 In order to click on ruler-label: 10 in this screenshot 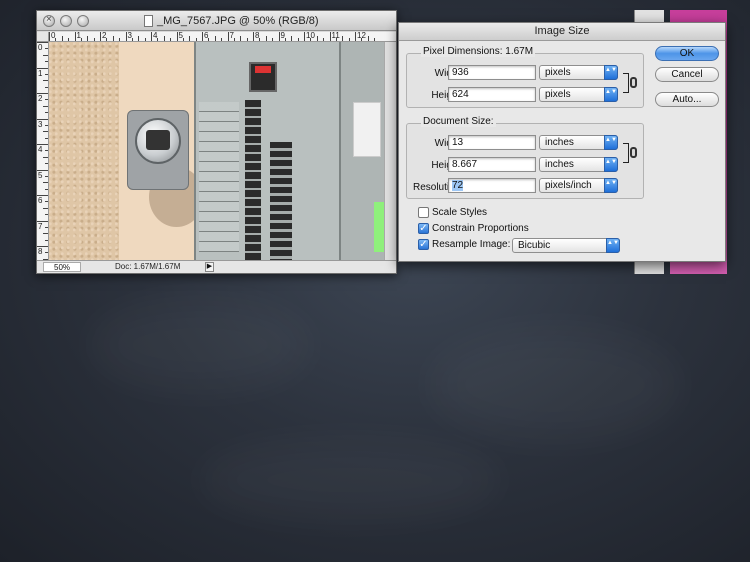, I will do `click(310, 36)`.